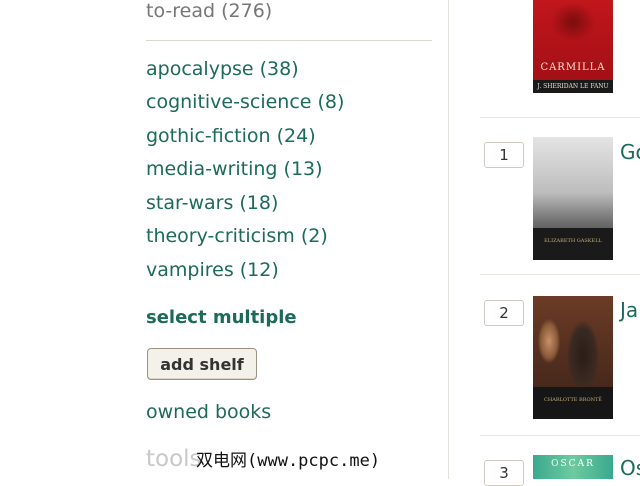 The height and width of the screenshot is (486, 640). I want to click on cover-band: CHARLOTTE BRONTË, so click(573, 403).